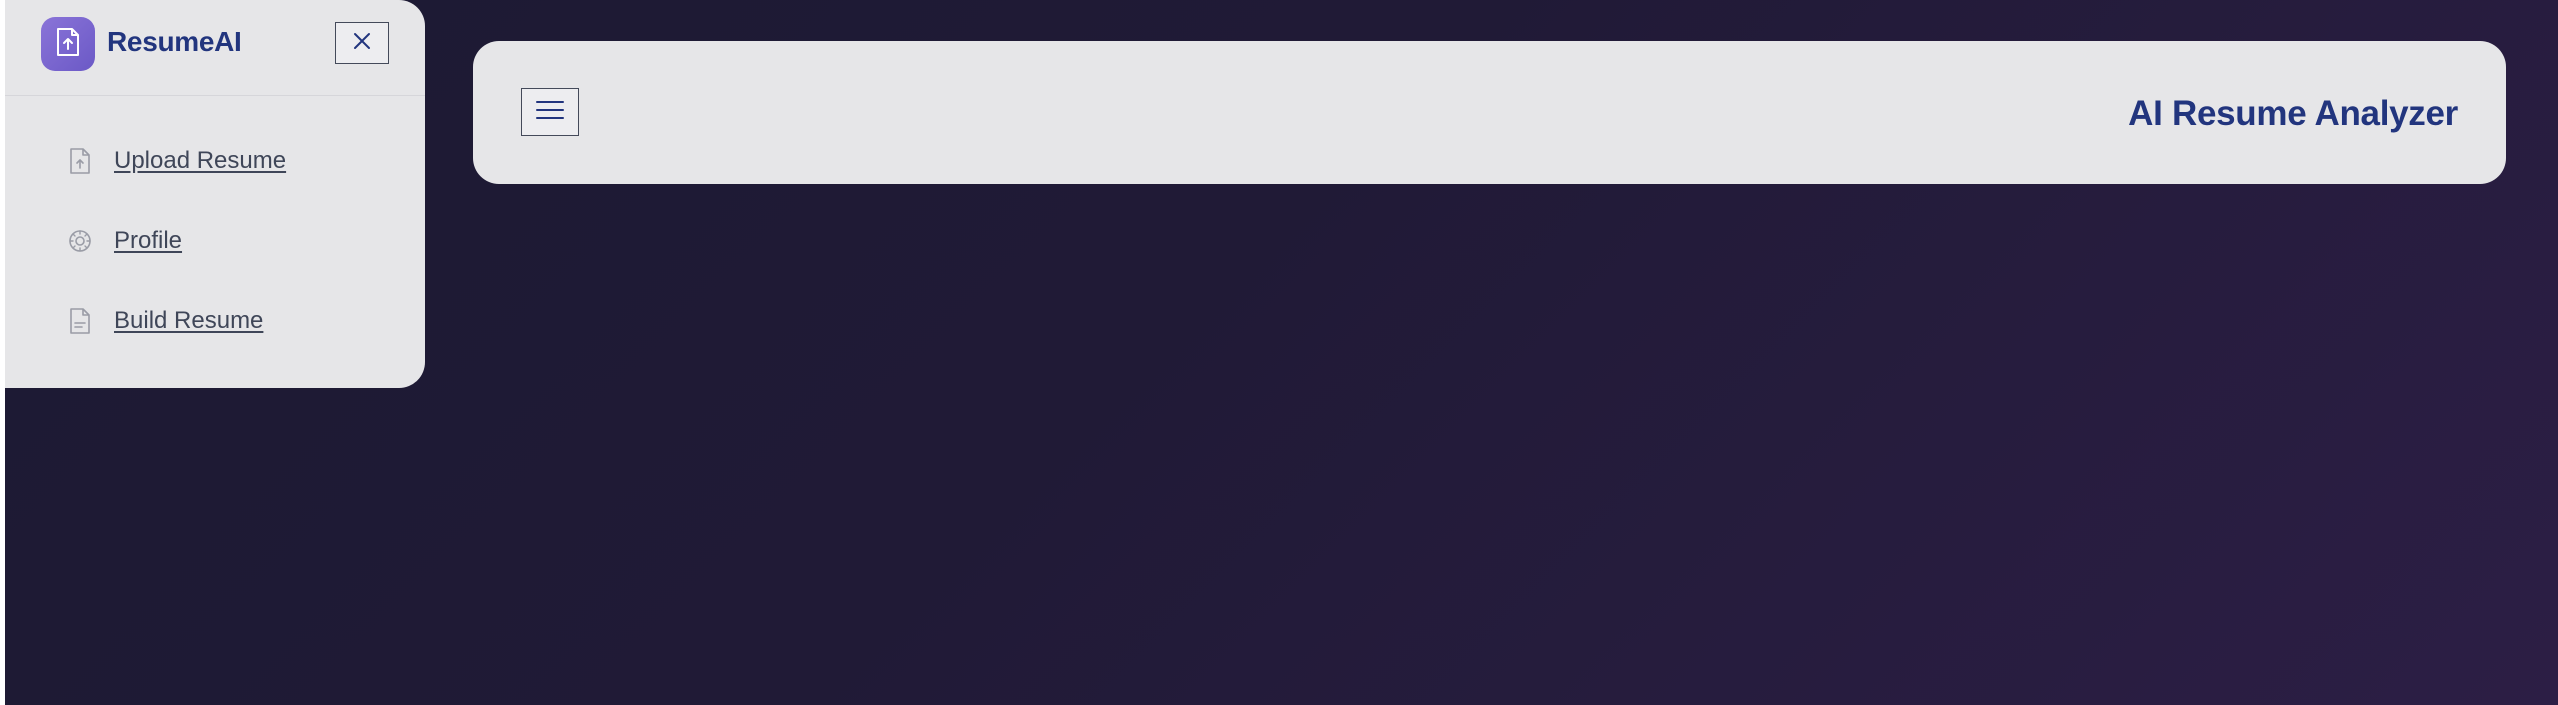 This screenshot has height=705, width=2558. Describe the element at coordinates (80, 241) in the screenshot. I see `gear-icon` at that location.